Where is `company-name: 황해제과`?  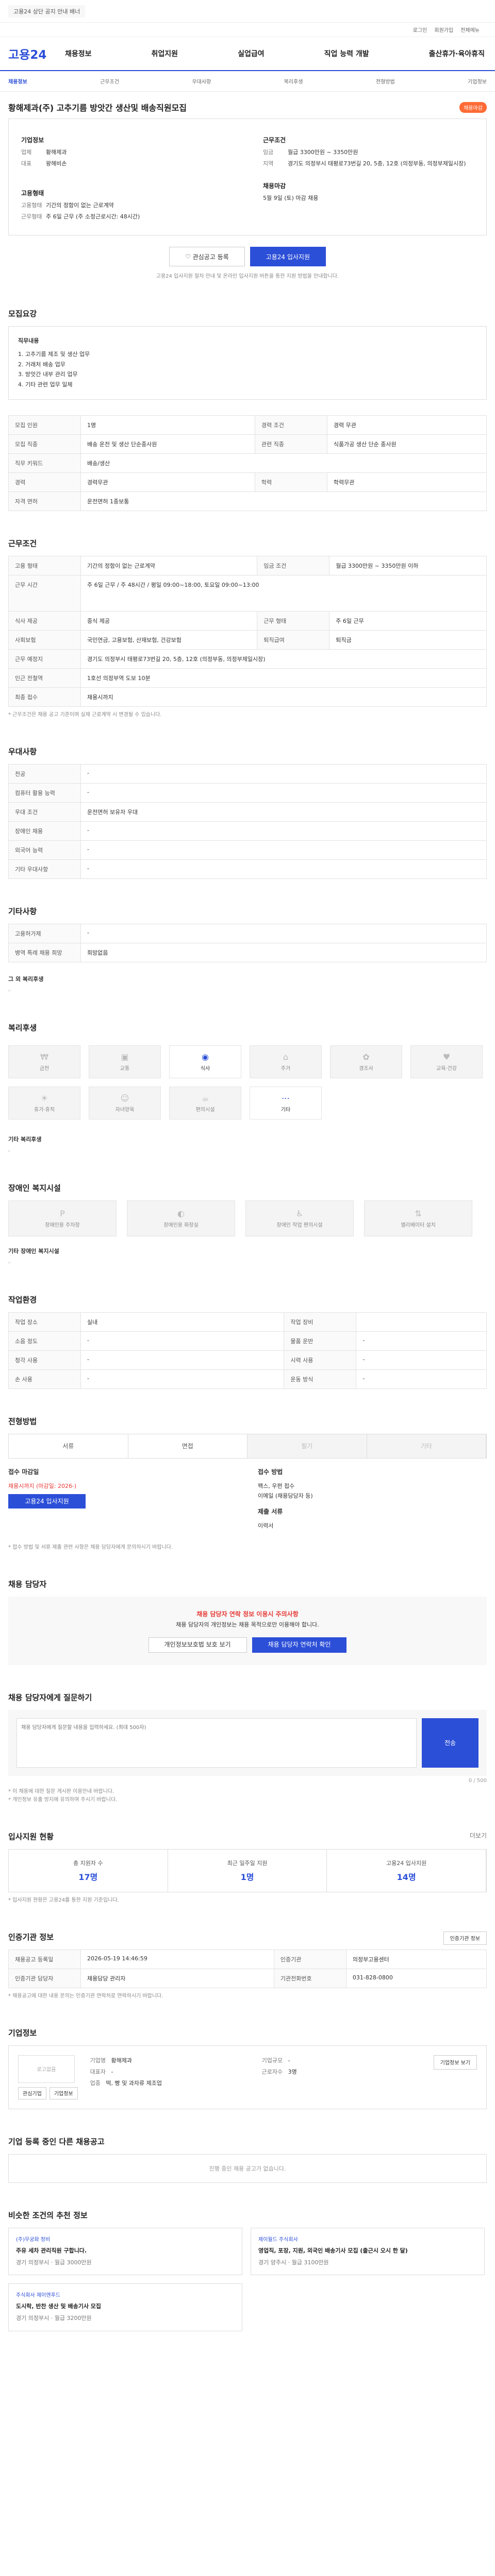
company-name: 황해제과 is located at coordinates (56, 152).